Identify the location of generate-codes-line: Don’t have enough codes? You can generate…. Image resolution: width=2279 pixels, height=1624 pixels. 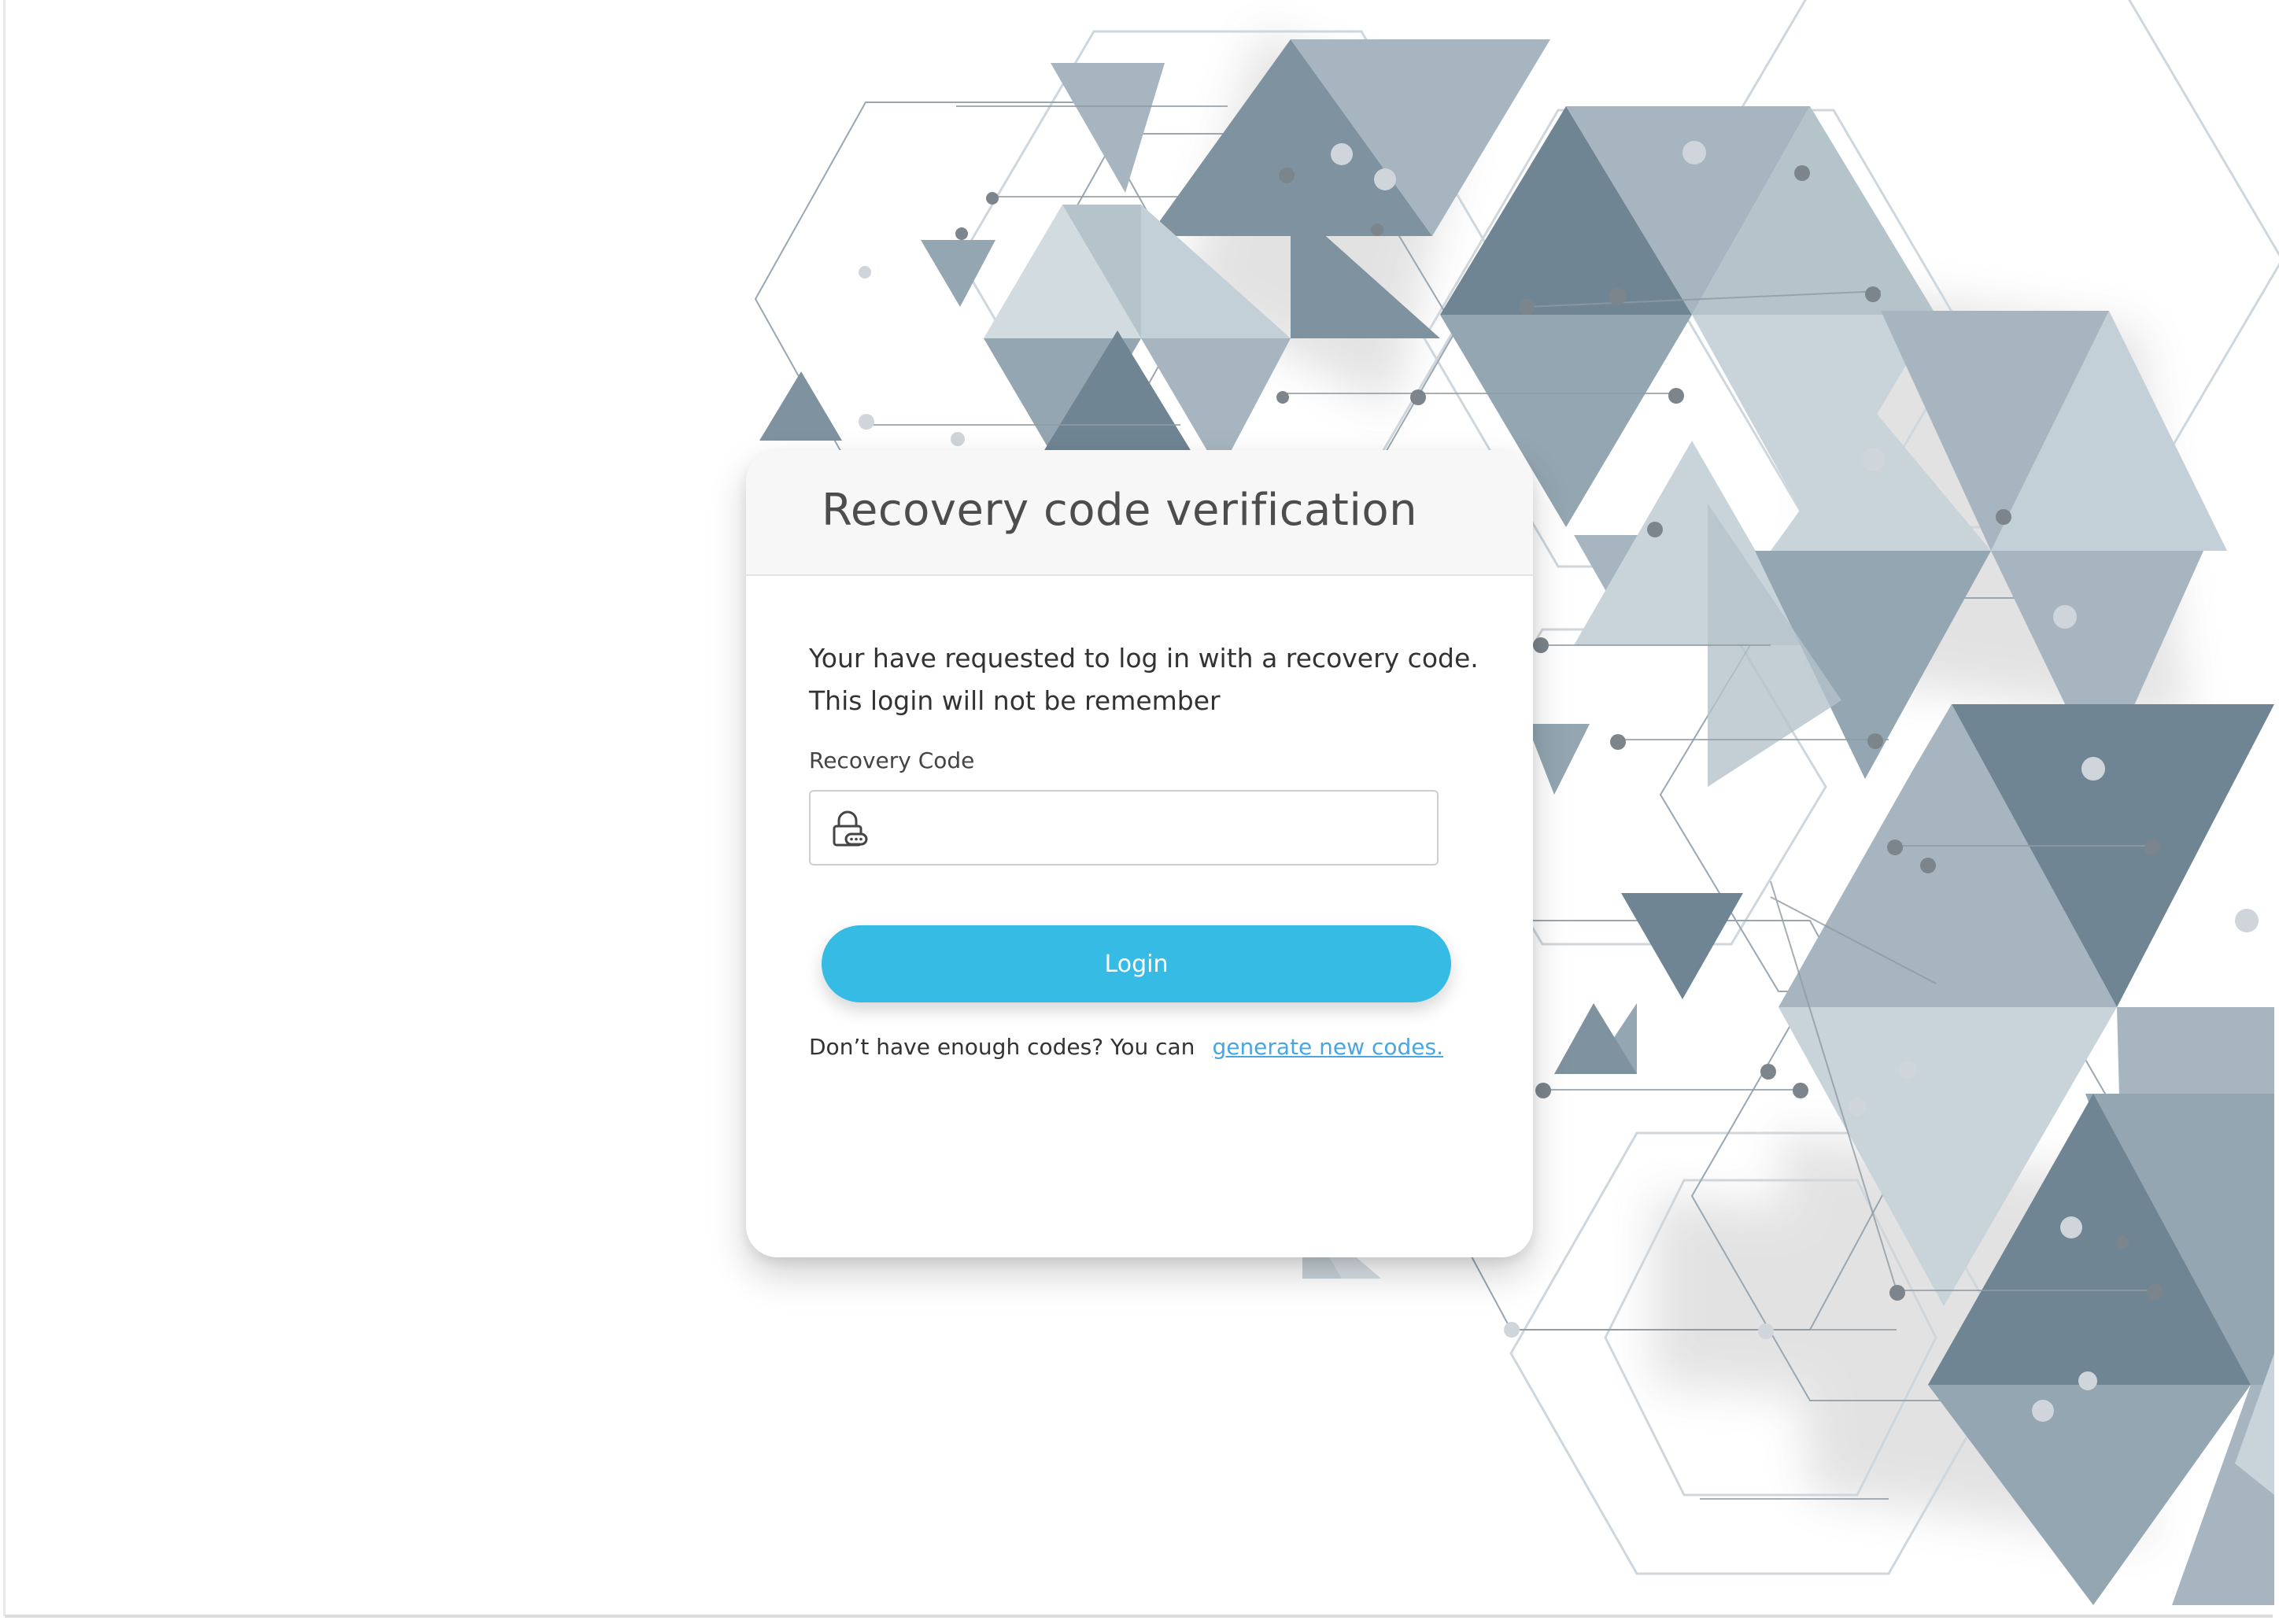
(1155, 1047).